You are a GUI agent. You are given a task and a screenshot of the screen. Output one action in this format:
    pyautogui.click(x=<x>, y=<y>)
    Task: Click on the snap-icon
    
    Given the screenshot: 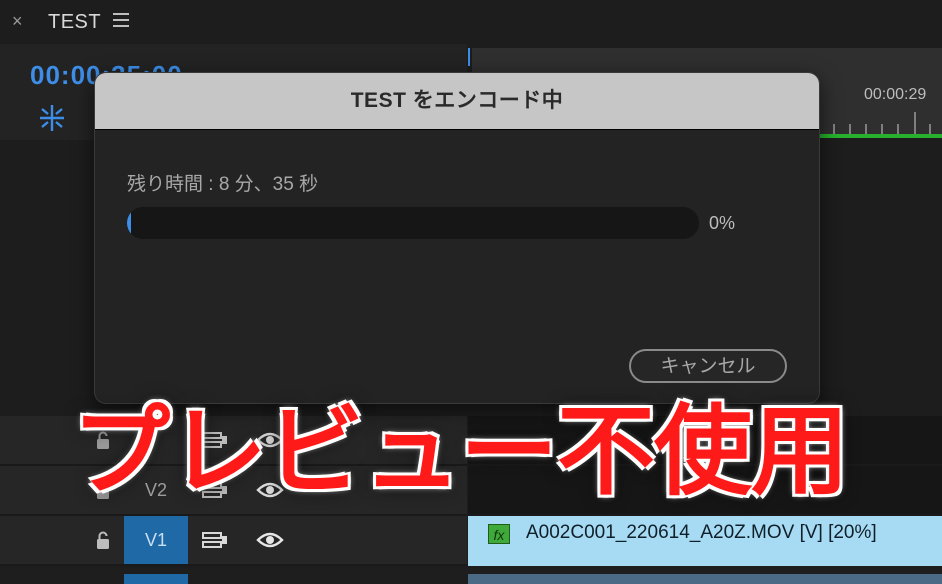 What is the action you would take?
    pyautogui.click(x=52, y=118)
    